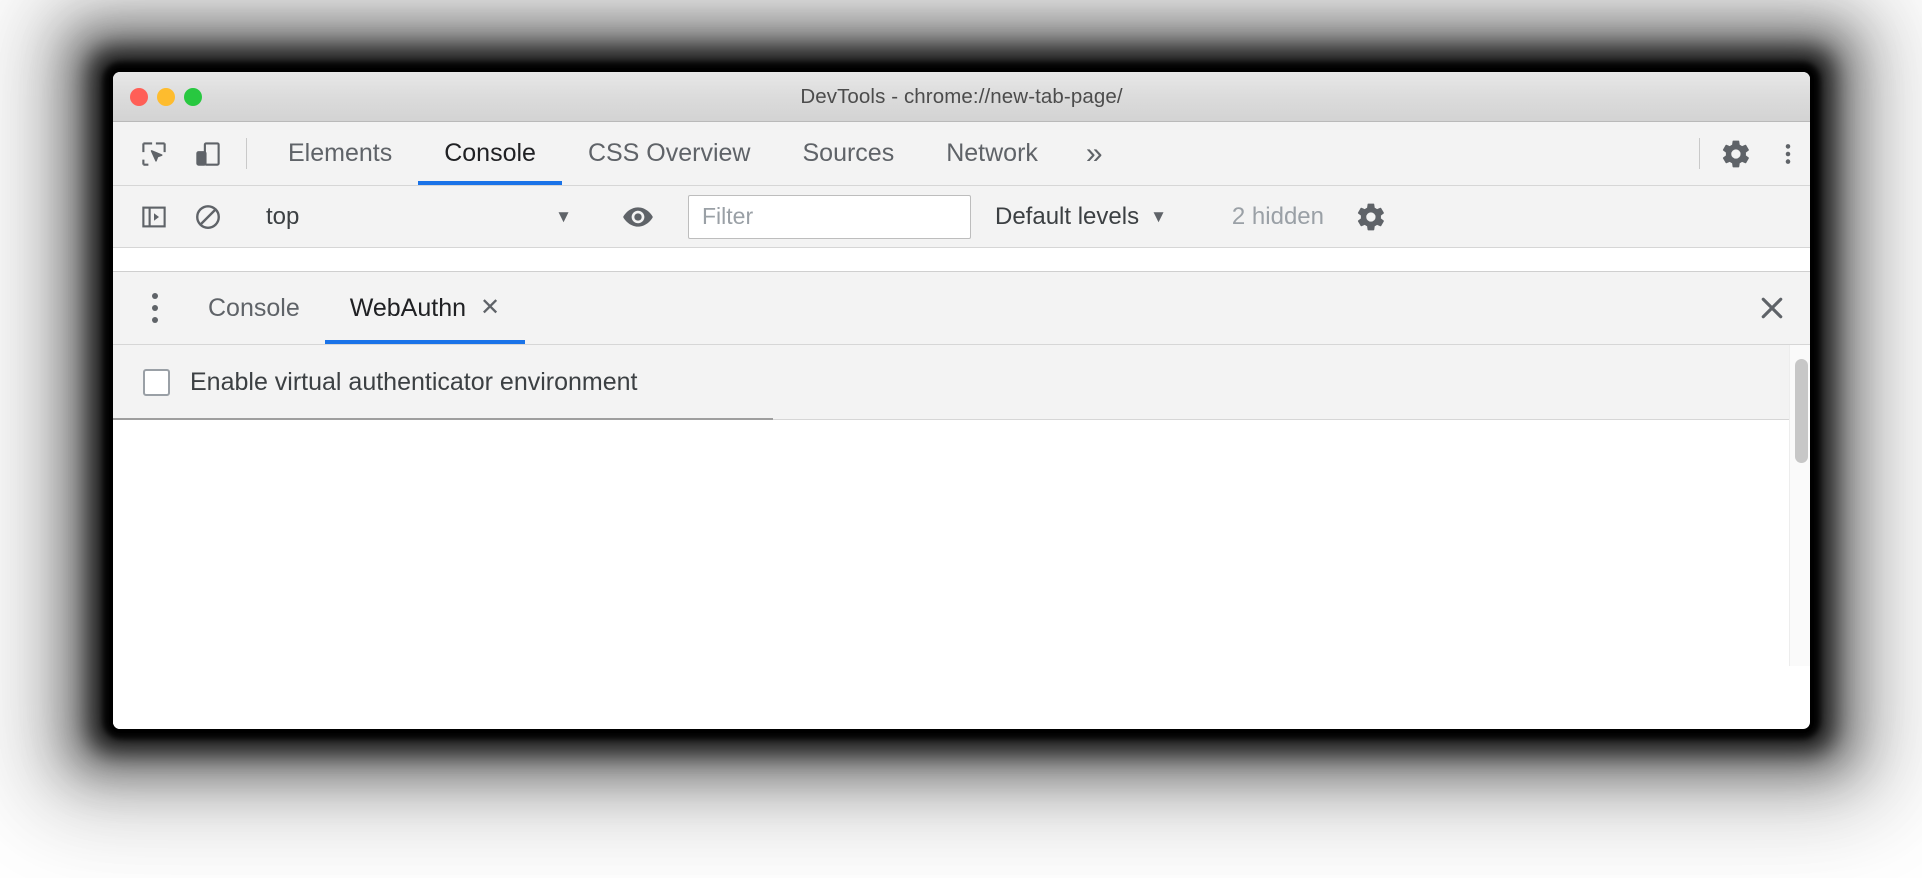  What do you see at coordinates (1699, 153) in the screenshot?
I see `actions-divider` at bounding box center [1699, 153].